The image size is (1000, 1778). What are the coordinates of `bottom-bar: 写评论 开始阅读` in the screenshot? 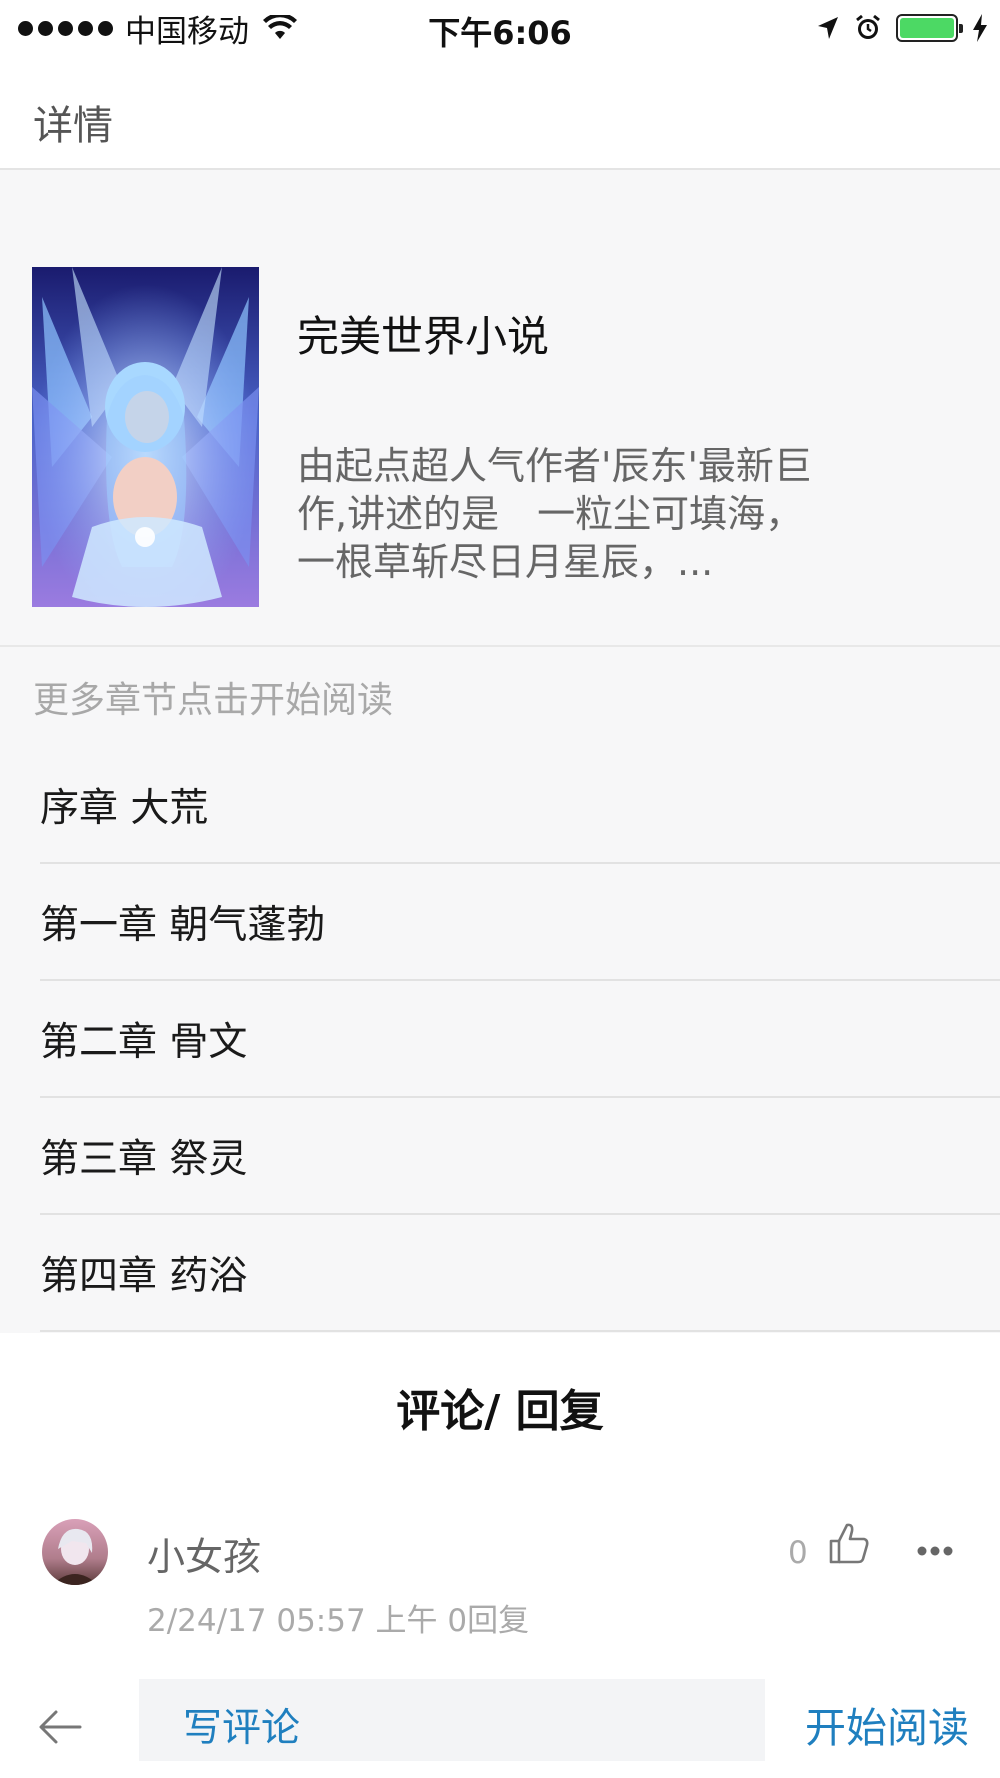 It's located at (500, 1728).